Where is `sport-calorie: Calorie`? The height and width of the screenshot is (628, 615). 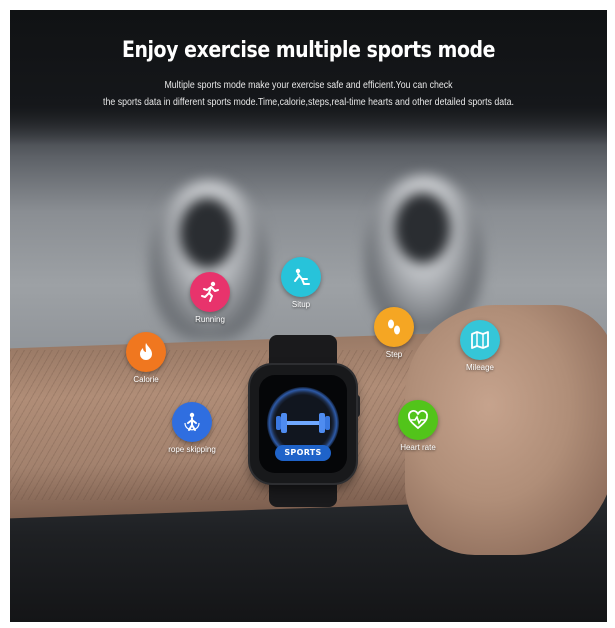
sport-calorie: Calorie is located at coordinates (146, 358).